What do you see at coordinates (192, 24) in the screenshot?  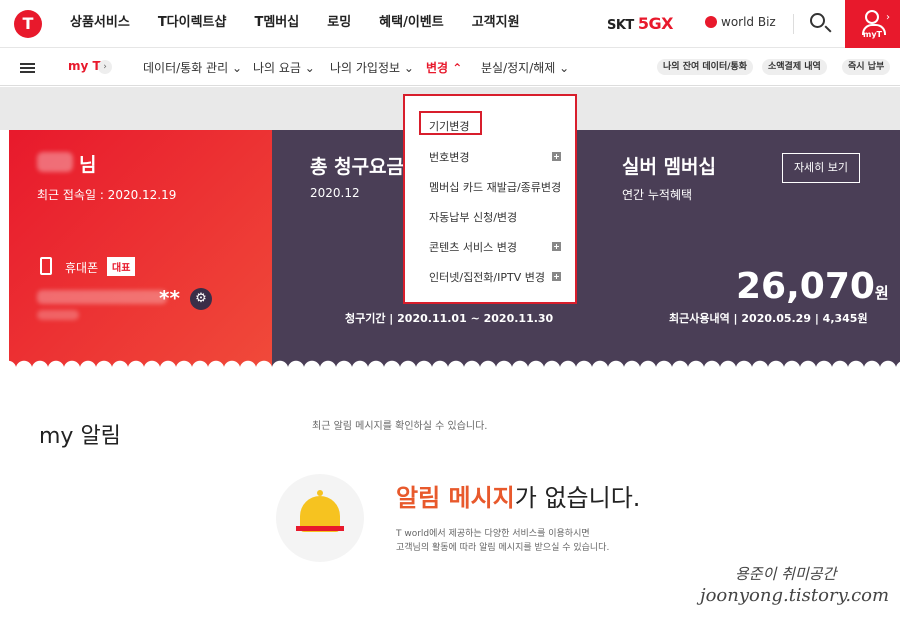 I see `gnb-direct-shop: T다이렉트샵` at bounding box center [192, 24].